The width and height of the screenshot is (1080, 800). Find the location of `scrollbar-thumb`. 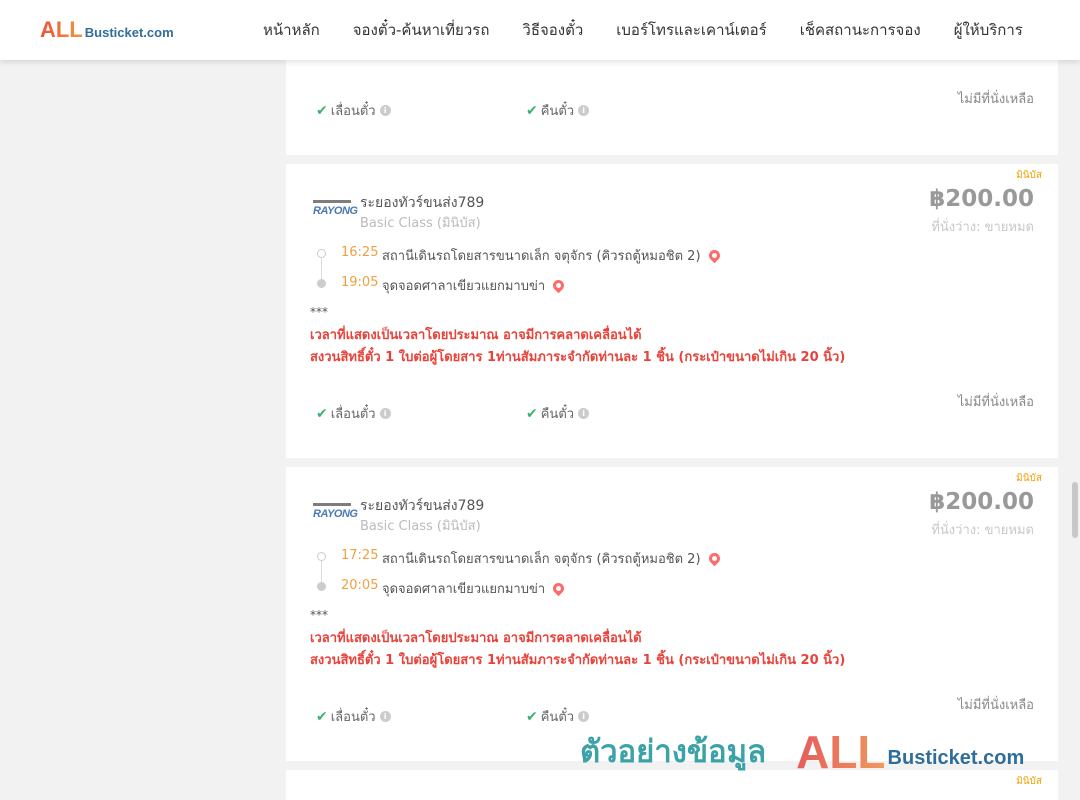

scrollbar-thumb is located at coordinates (1075, 510).